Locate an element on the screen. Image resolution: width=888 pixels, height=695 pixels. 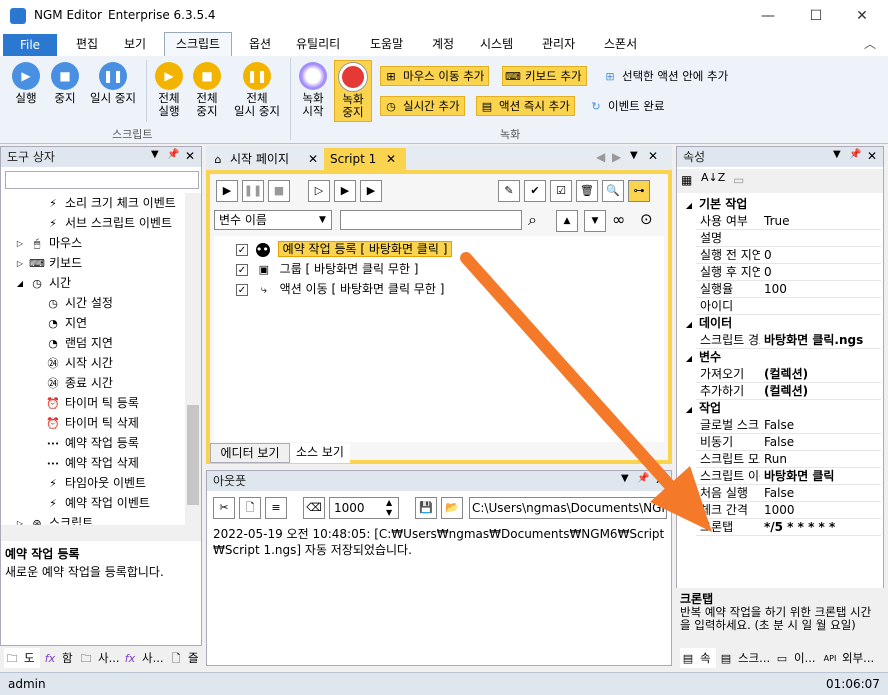
arrow-shaft is located at coordinates (578, 383).